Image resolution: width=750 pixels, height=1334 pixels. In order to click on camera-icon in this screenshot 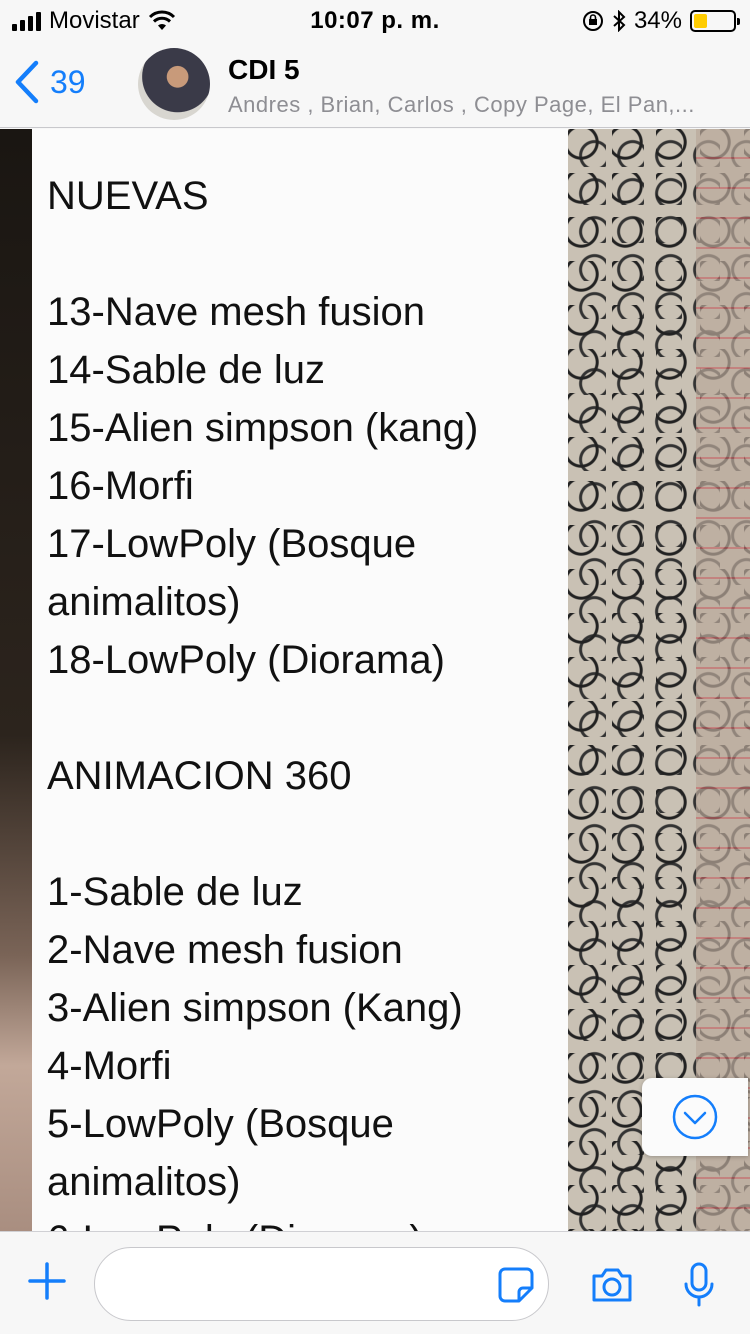, I will do `click(612, 1285)`.